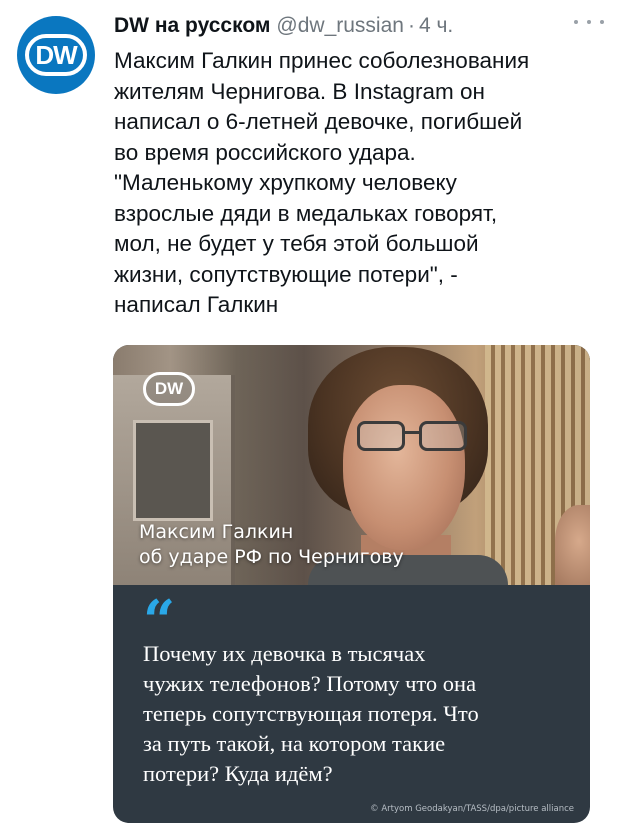 The height and width of the screenshot is (823, 620). I want to click on card-dw-logo: DW, so click(169, 389).